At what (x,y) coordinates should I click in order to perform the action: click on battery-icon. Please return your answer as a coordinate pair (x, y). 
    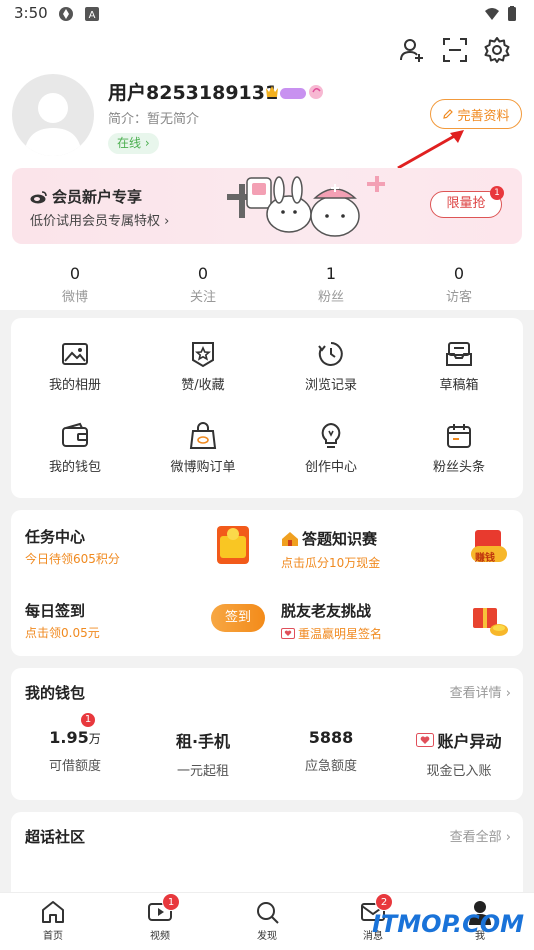
    Looking at the image, I should click on (512, 13).